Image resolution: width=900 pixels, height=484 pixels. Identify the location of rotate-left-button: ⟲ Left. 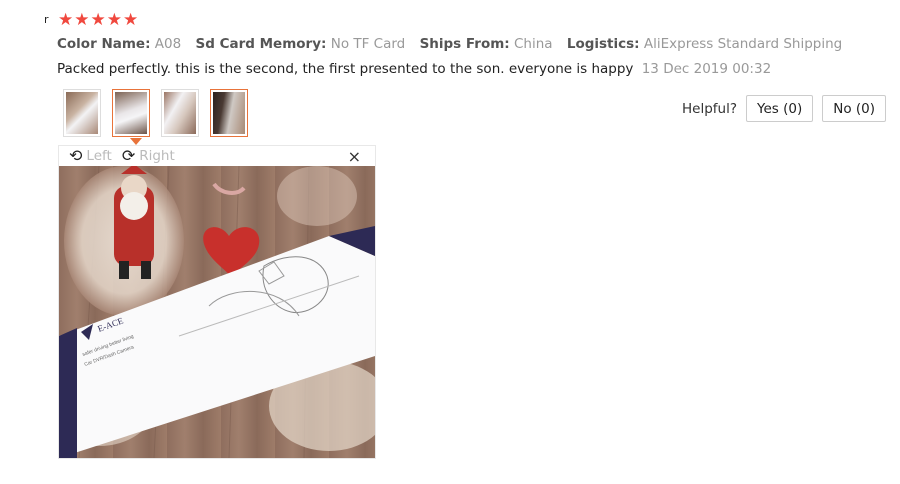
(90, 155).